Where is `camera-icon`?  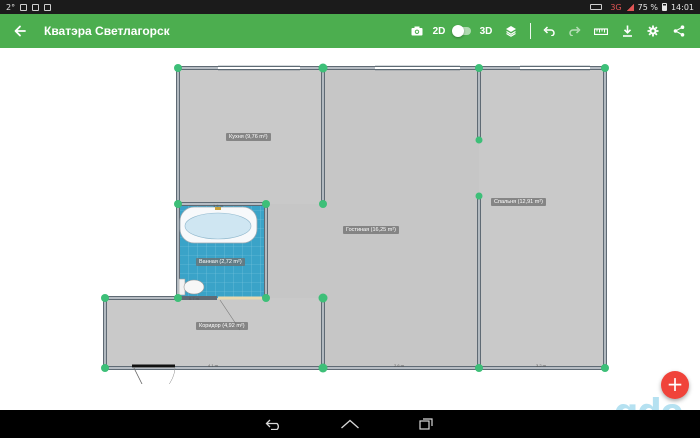 camera-icon is located at coordinates (417, 31).